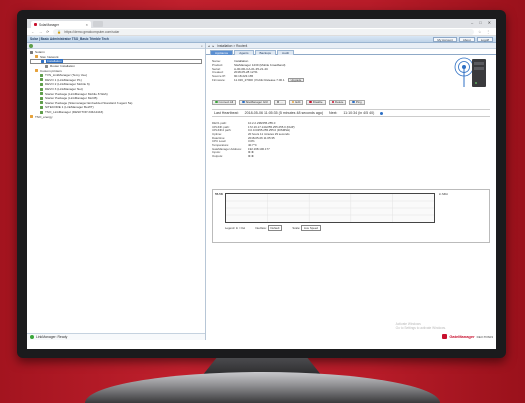 The width and height of the screenshot is (525, 403). I want to click on reload-icon: ⟳, so click(47, 32).